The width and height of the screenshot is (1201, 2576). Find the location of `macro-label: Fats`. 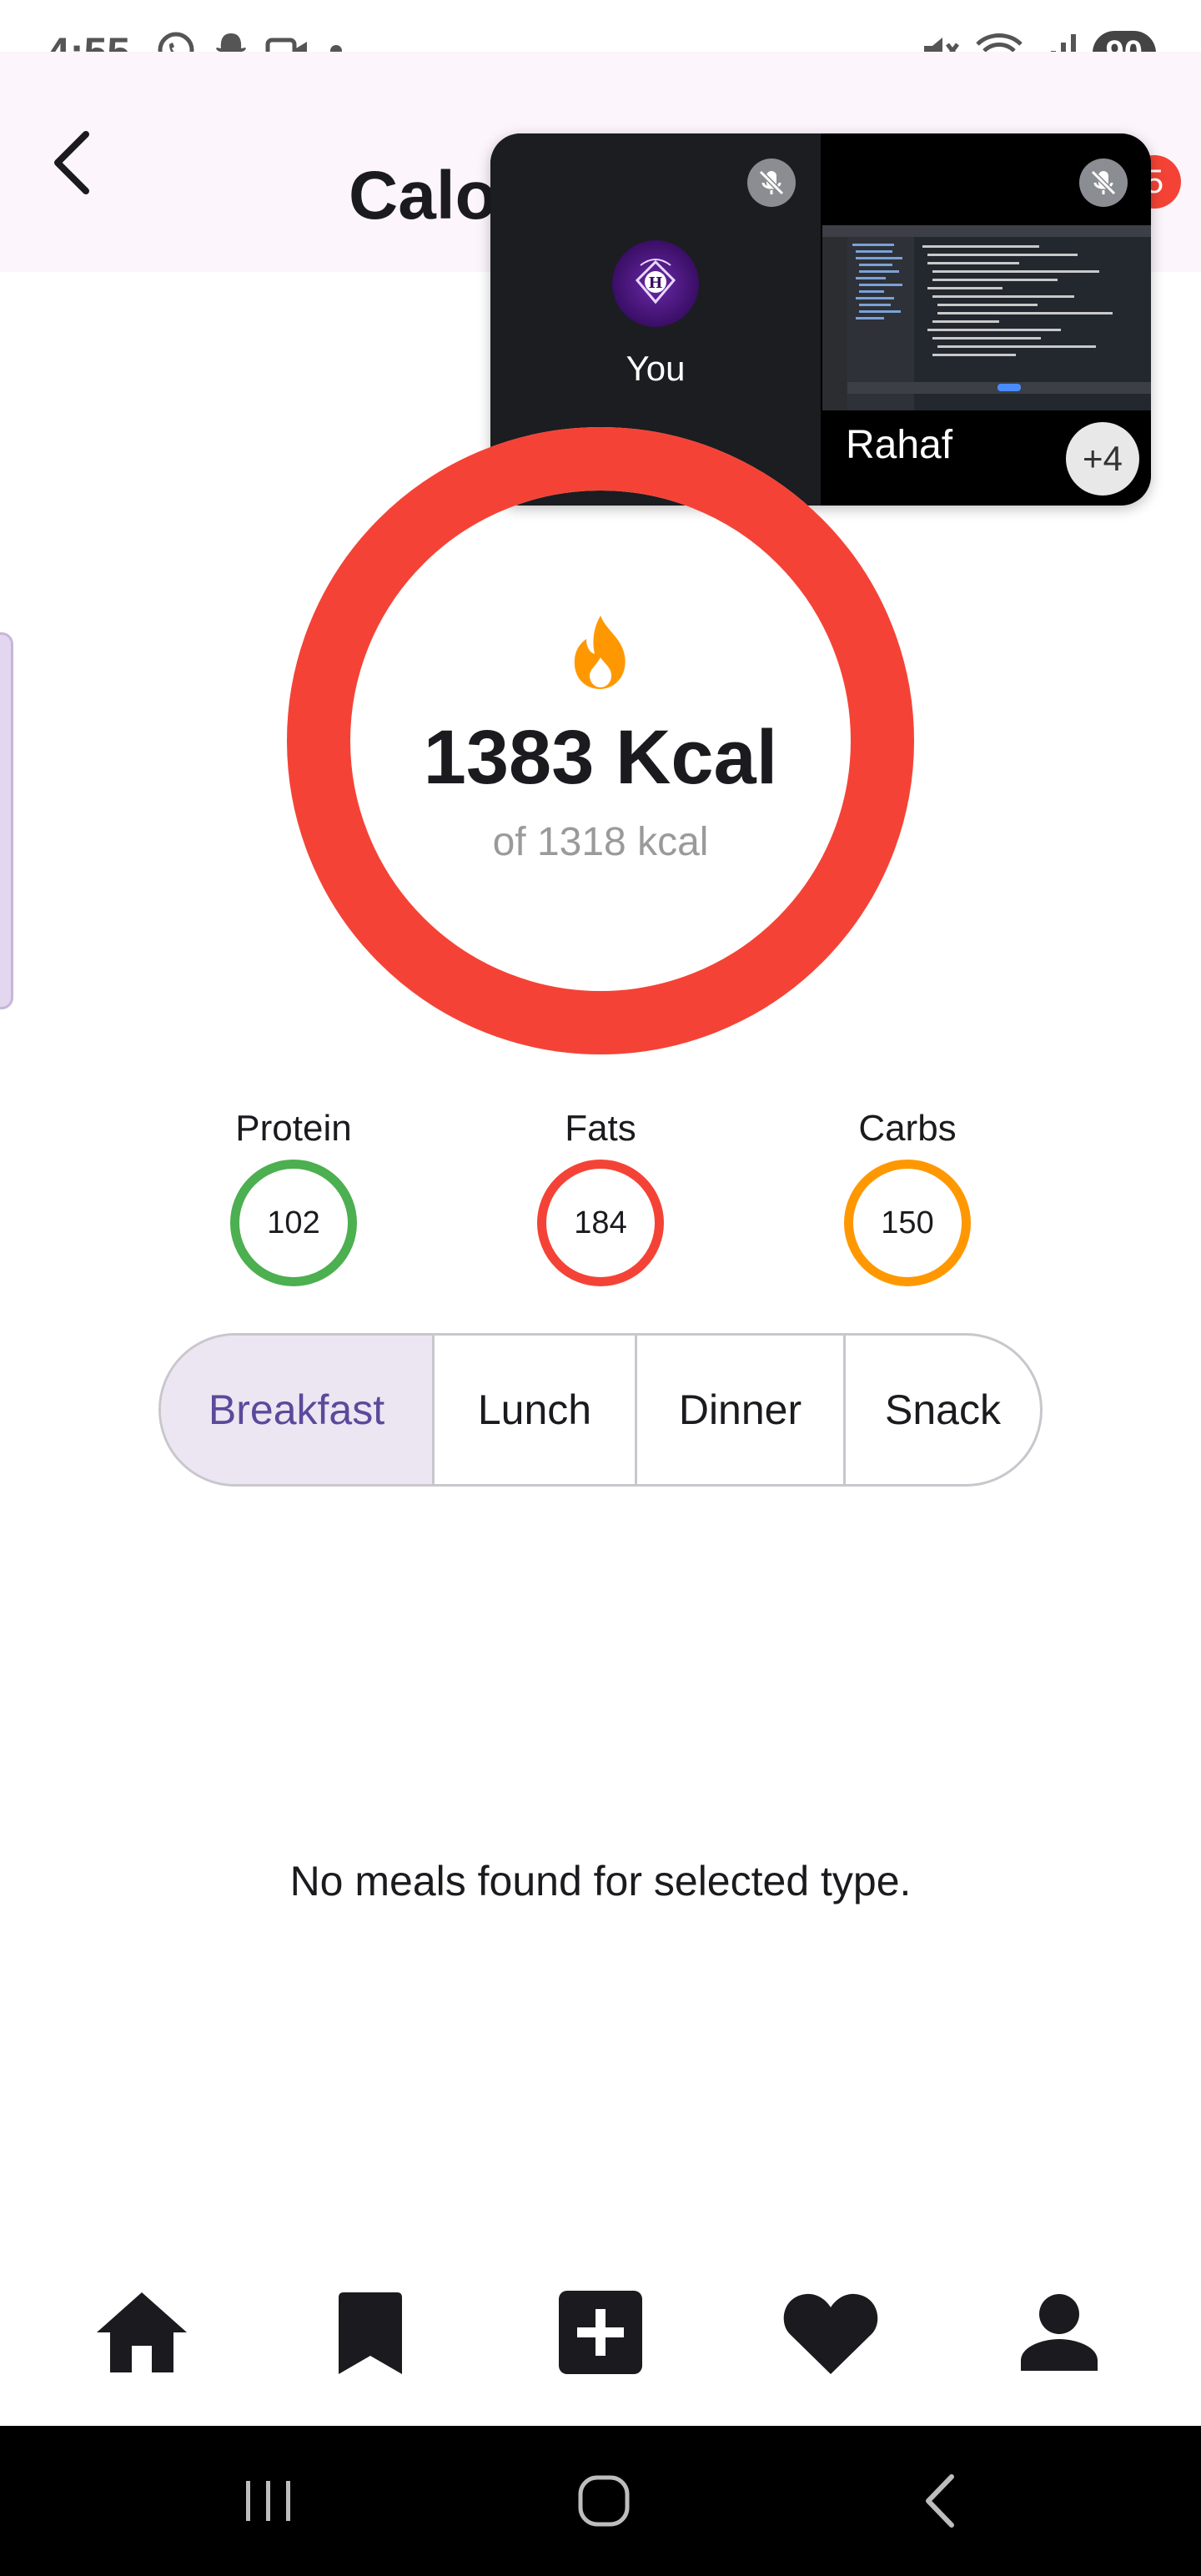

macro-label: Fats is located at coordinates (601, 1128).